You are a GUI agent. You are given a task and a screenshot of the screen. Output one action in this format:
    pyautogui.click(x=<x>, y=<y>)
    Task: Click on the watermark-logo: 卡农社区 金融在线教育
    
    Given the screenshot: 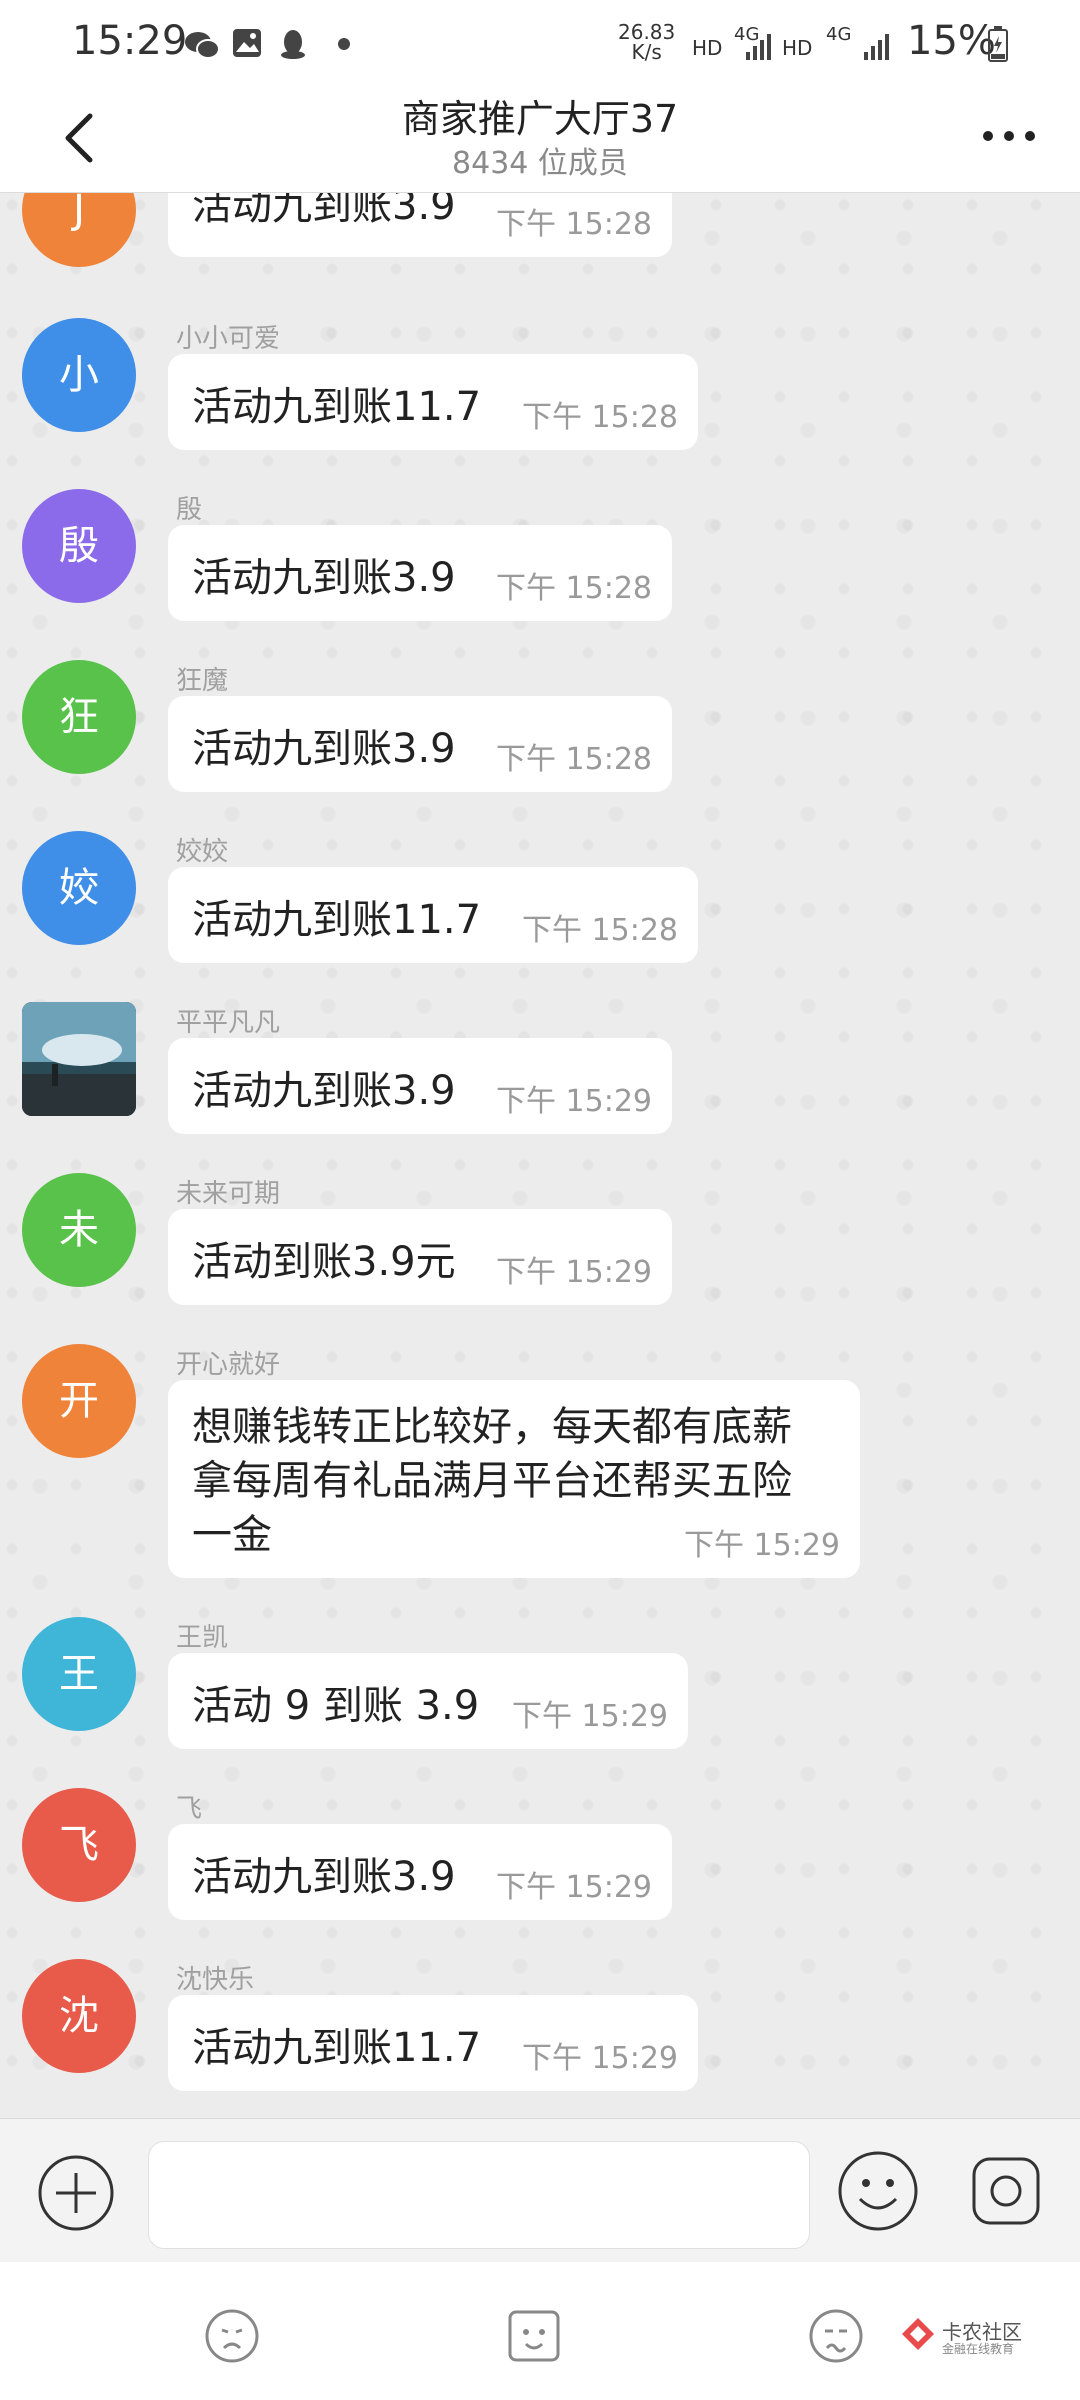 What is the action you would take?
    pyautogui.click(x=975, y=2336)
    